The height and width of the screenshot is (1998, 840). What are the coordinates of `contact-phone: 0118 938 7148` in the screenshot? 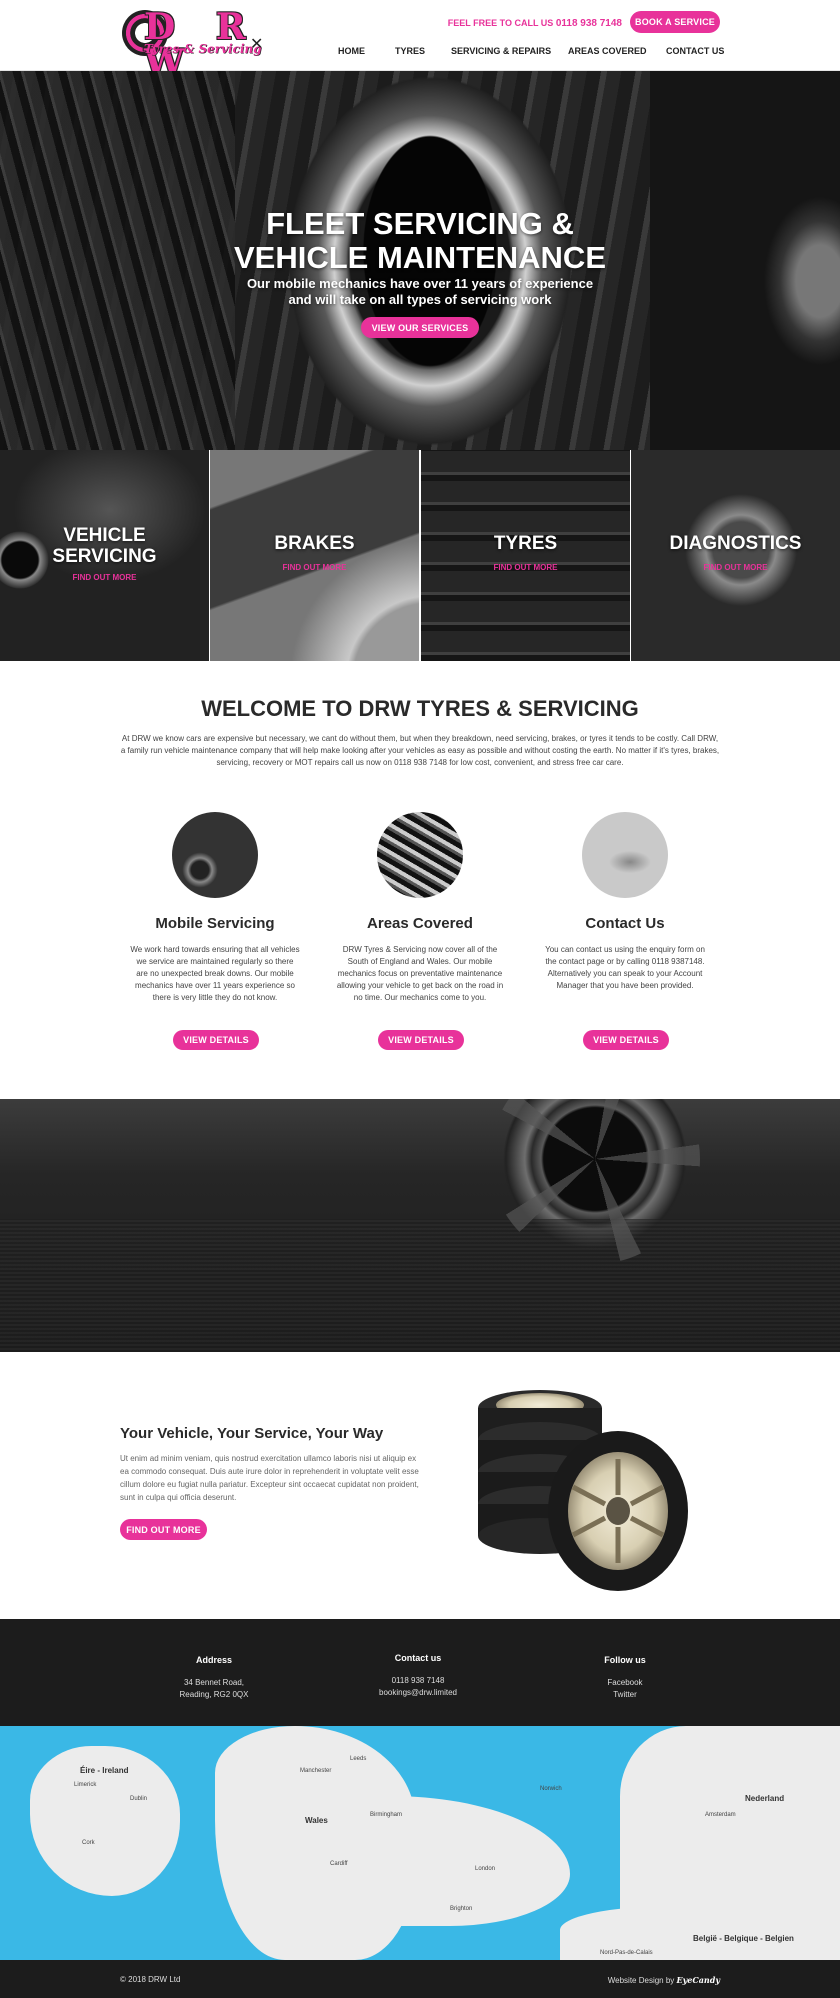 It's located at (418, 1681).